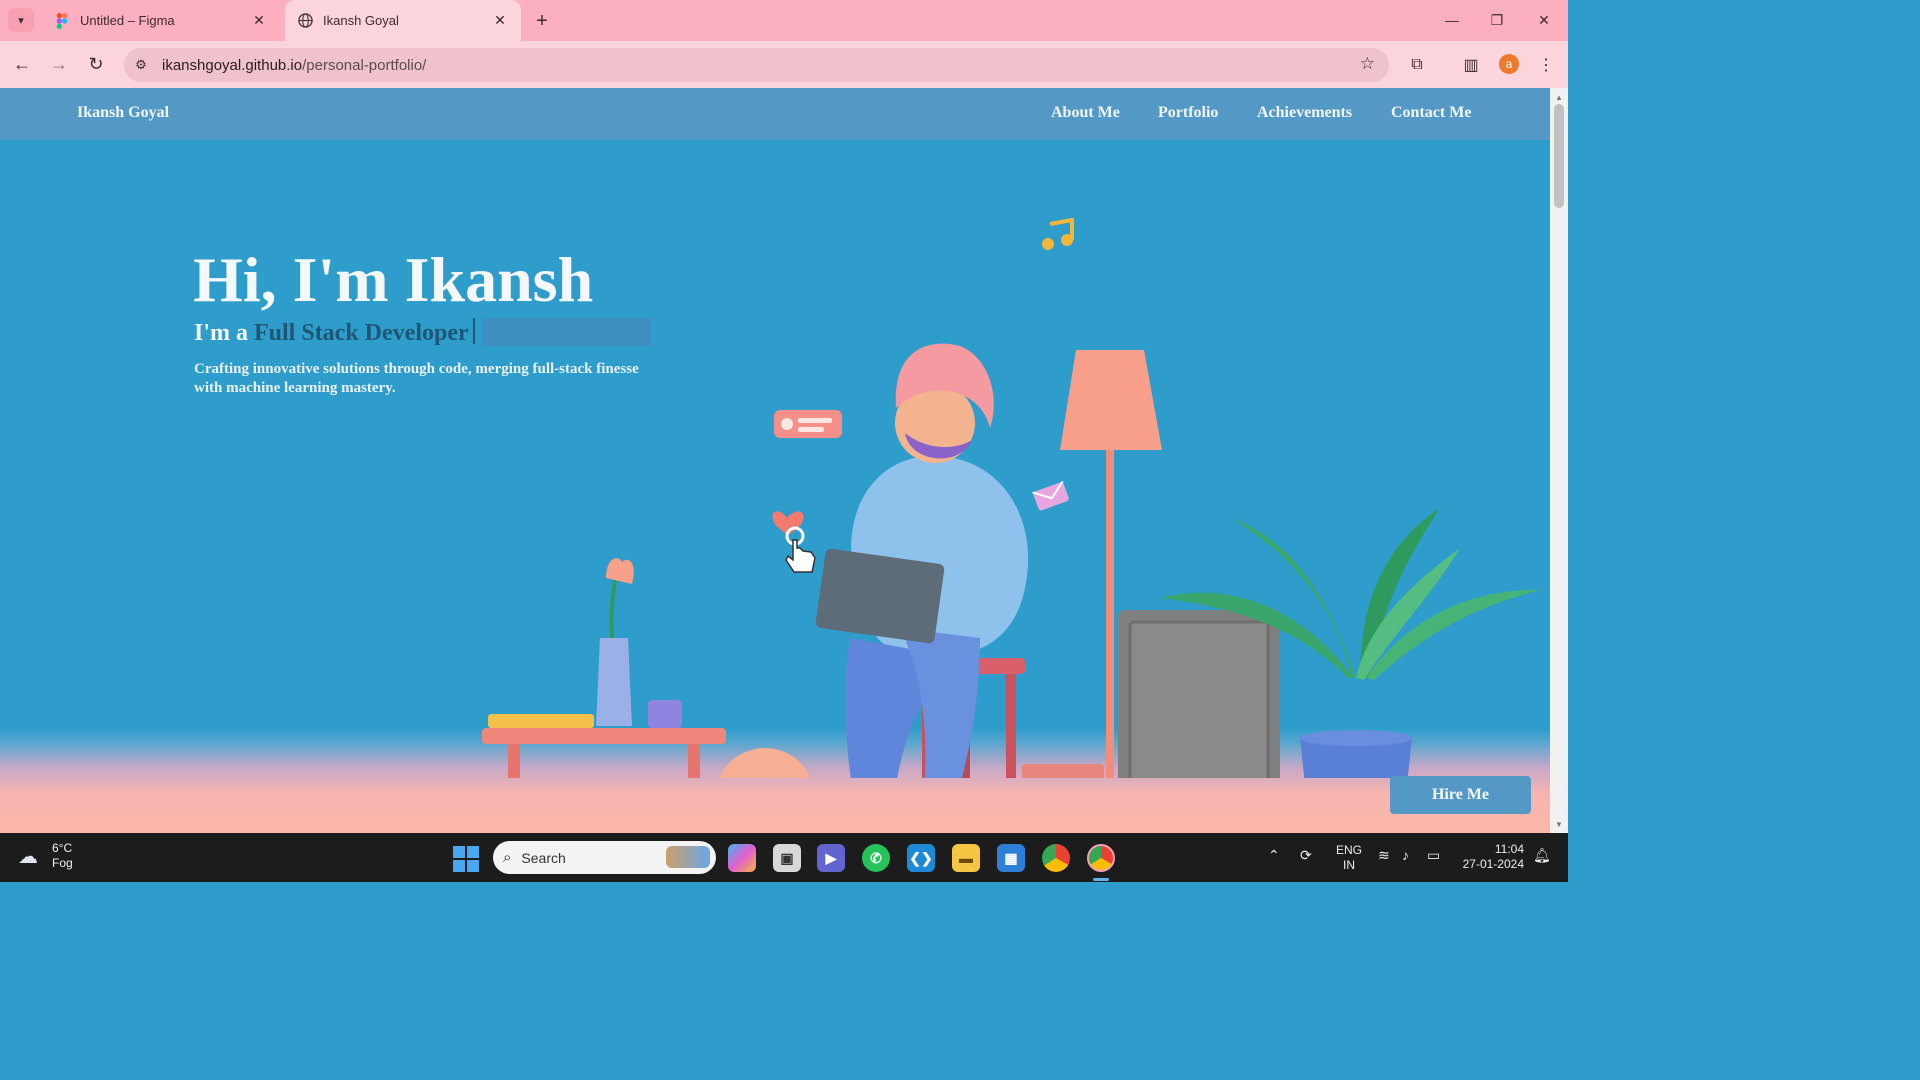  I want to click on nav-link-achievements: Achievements, so click(1304, 113).